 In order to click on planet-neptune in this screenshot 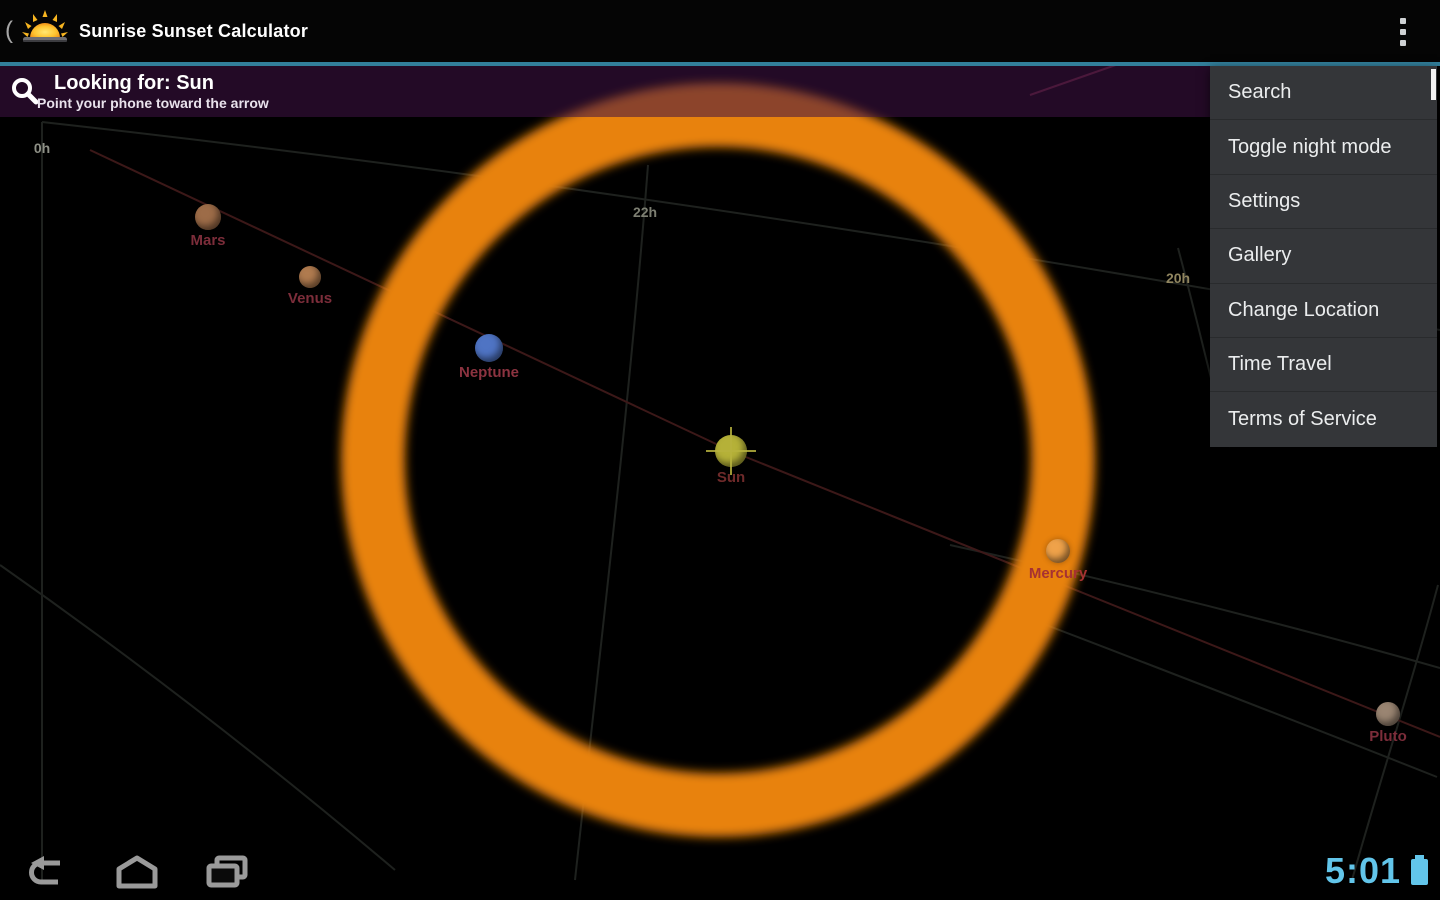, I will do `click(489, 348)`.